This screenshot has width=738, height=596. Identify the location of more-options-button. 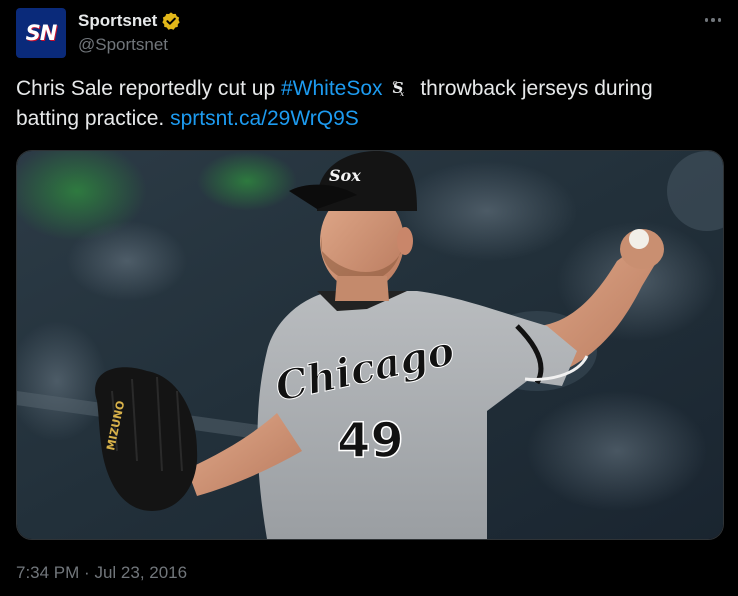
(713, 20).